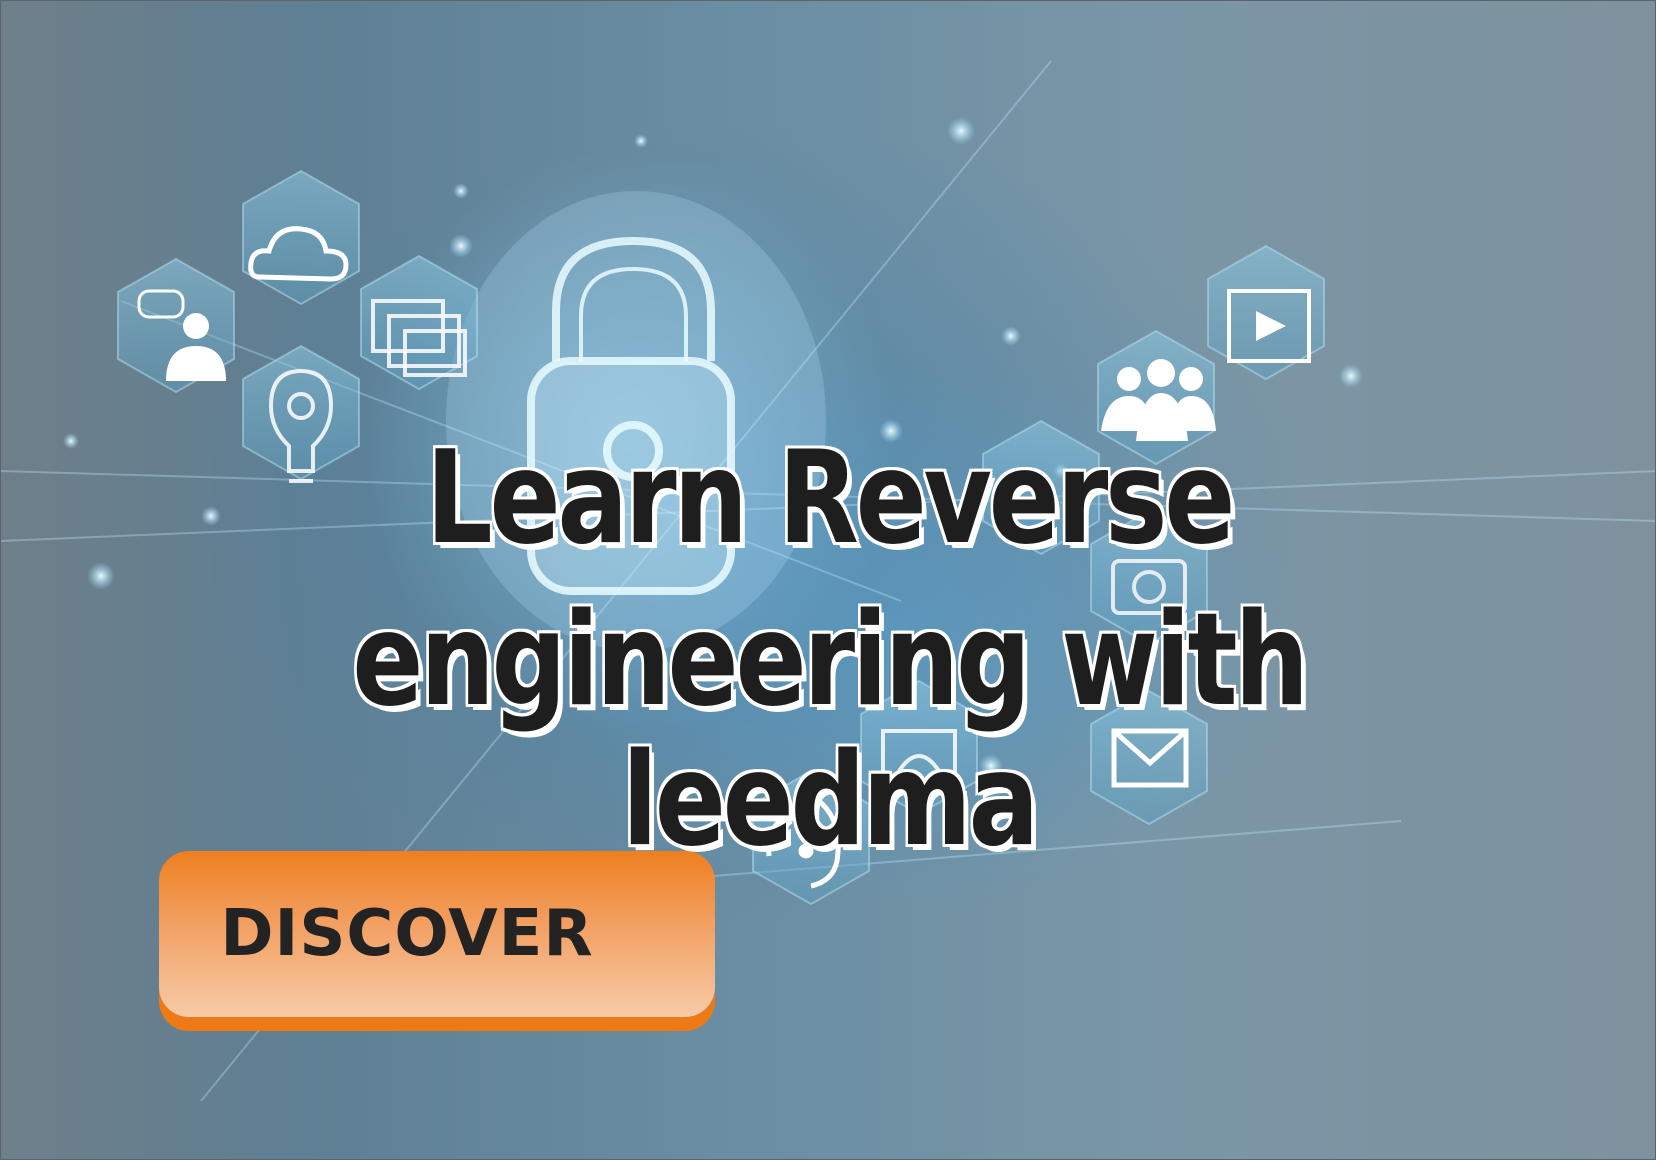 This screenshot has height=1160, width=1656. I want to click on headline-line-2: engineering with leedma, so click(830, 730).